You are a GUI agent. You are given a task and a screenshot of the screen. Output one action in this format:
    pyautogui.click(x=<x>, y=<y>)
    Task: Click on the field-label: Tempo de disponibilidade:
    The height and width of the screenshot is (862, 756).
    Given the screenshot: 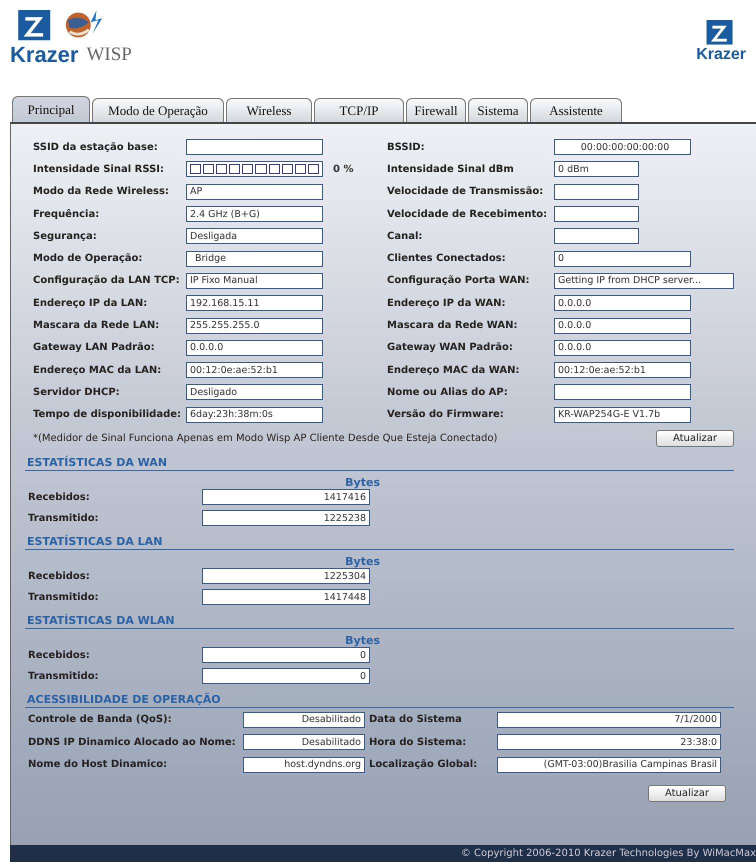 What is the action you would take?
    pyautogui.click(x=107, y=414)
    